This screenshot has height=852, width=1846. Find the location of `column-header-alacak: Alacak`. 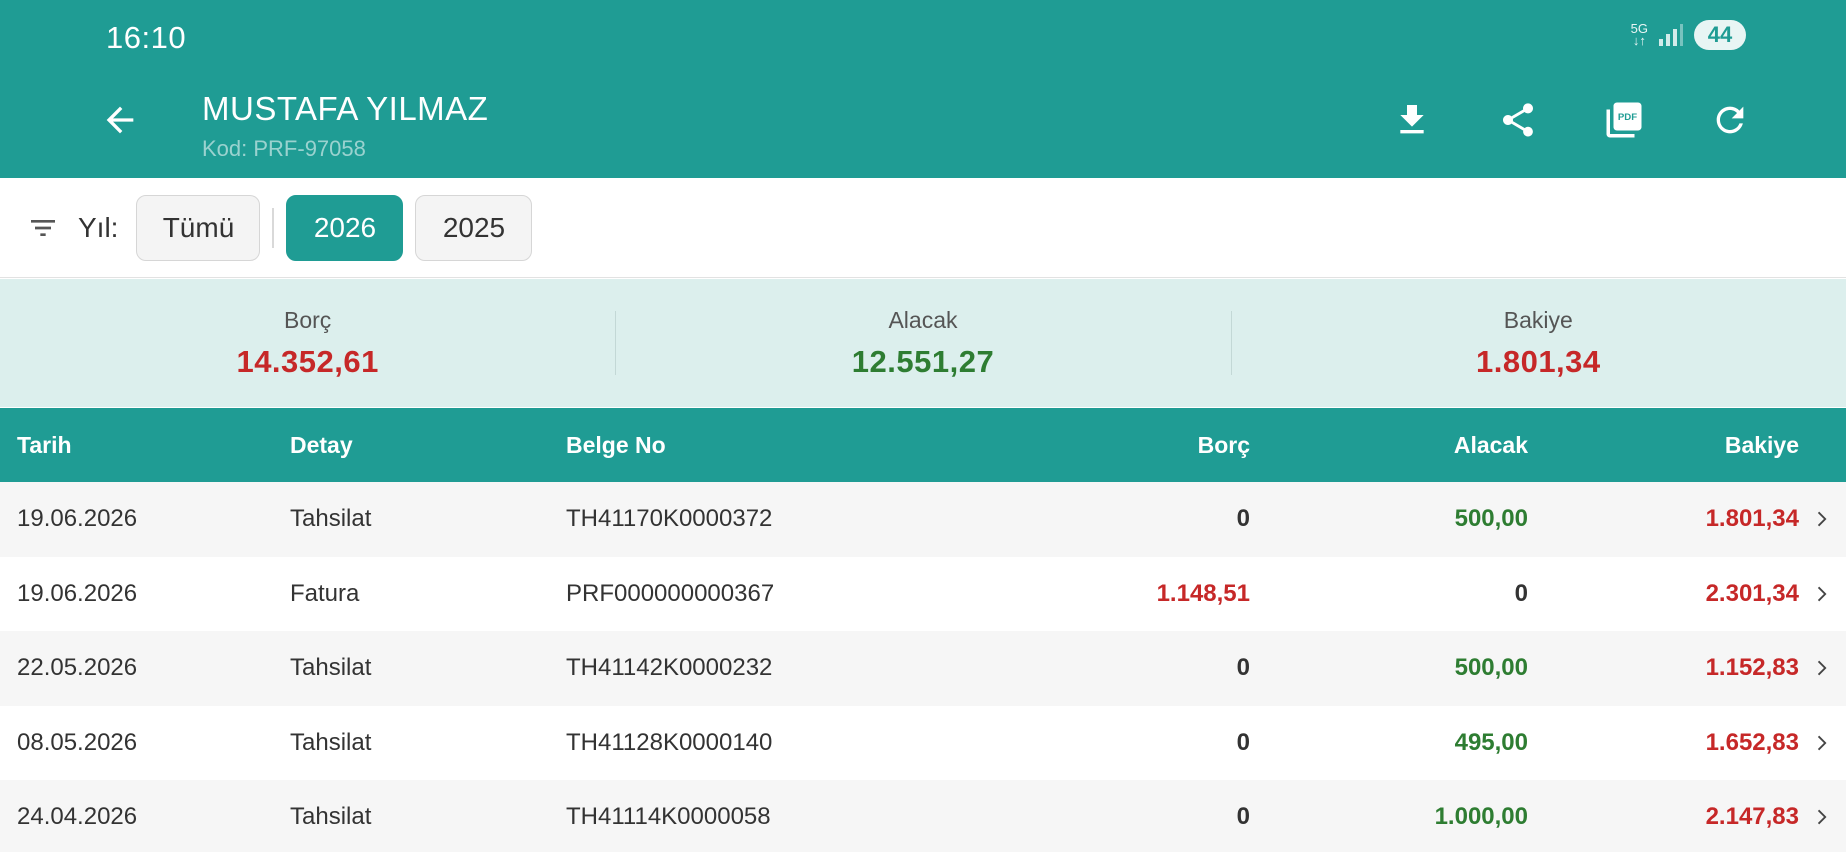

column-header-alacak: Alacak is located at coordinates (1491, 445).